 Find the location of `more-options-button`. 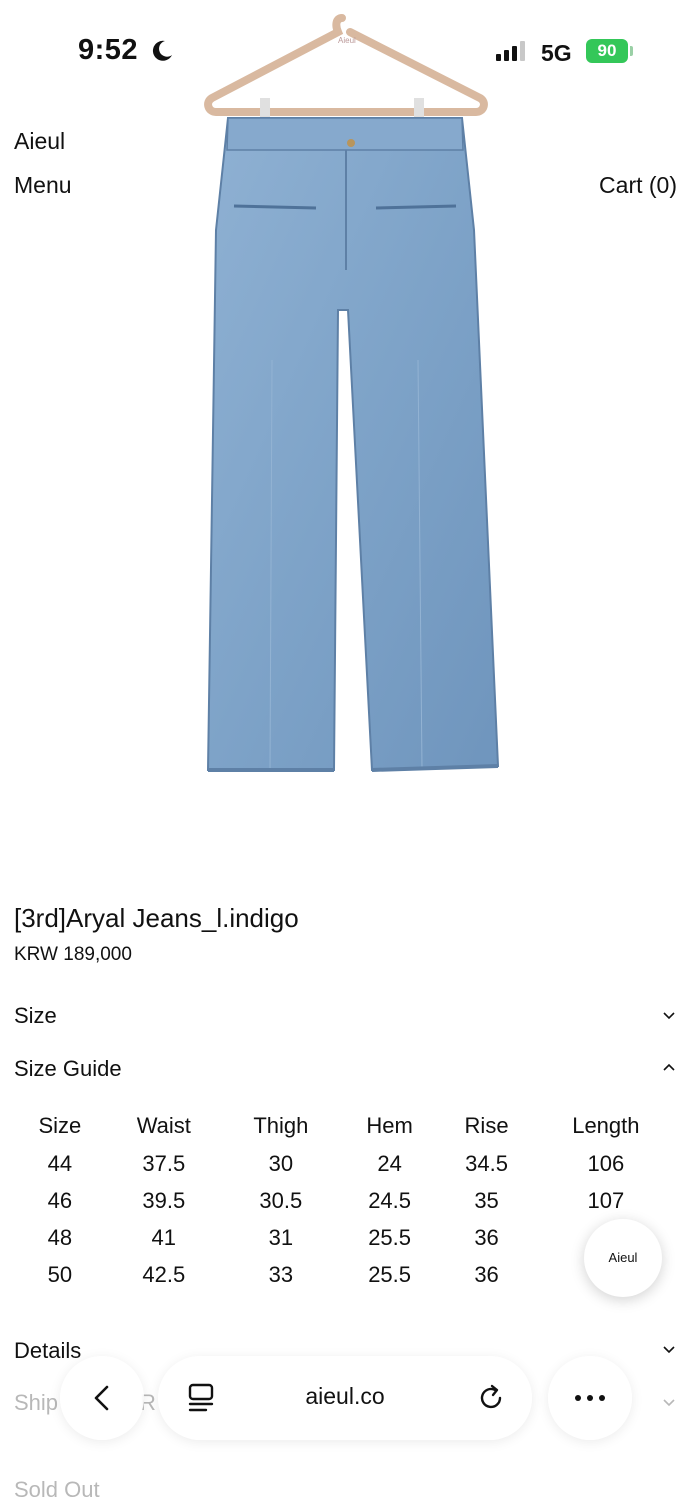

more-options-button is located at coordinates (590, 1398).